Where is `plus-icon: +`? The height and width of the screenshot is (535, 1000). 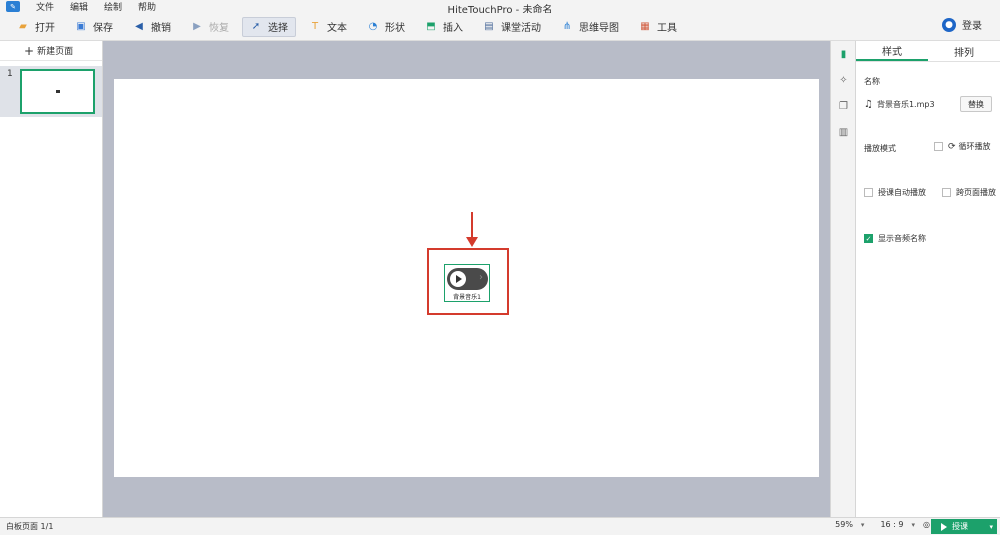 plus-icon: + is located at coordinates (29, 50).